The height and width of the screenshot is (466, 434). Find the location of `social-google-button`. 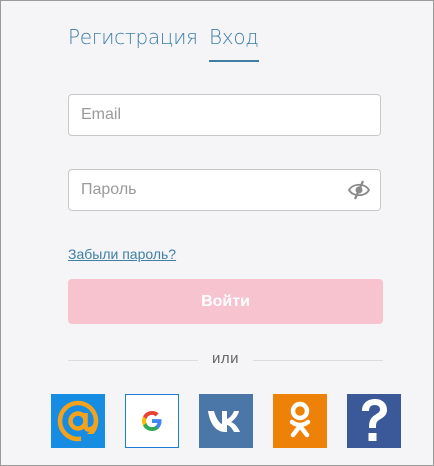

social-google-button is located at coordinates (152, 421).